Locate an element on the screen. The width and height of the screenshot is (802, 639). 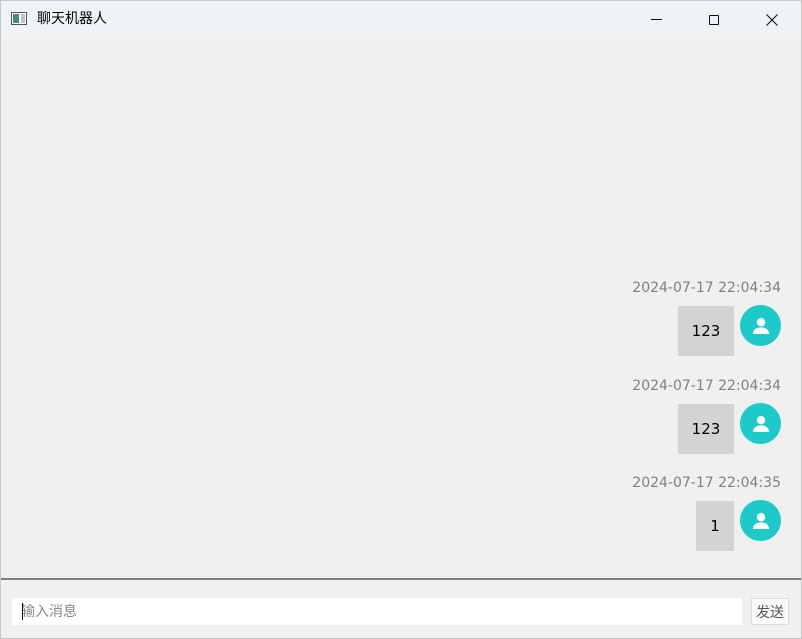
app-icon is located at coordinates (19, 18).